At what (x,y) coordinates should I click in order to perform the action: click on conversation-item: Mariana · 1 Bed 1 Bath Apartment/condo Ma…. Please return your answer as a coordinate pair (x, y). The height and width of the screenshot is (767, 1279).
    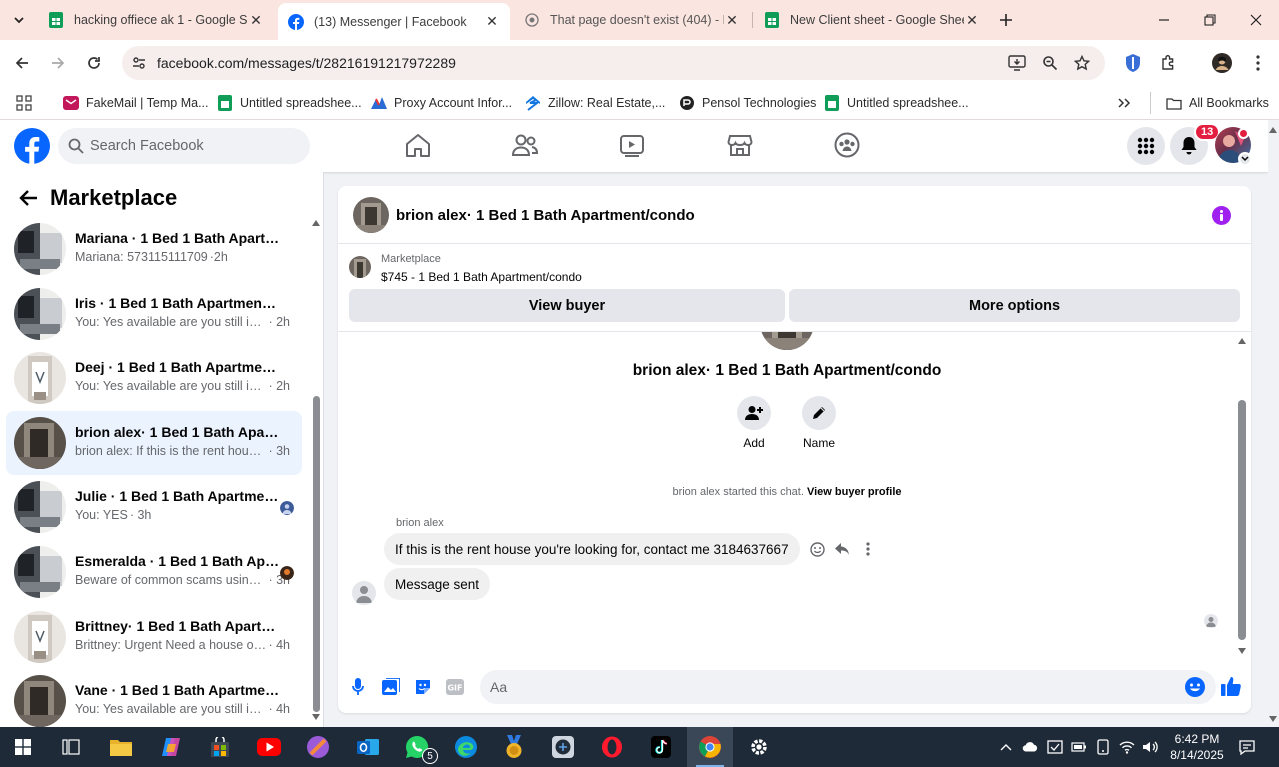
    Looking at the image, I should click on (154, 249).